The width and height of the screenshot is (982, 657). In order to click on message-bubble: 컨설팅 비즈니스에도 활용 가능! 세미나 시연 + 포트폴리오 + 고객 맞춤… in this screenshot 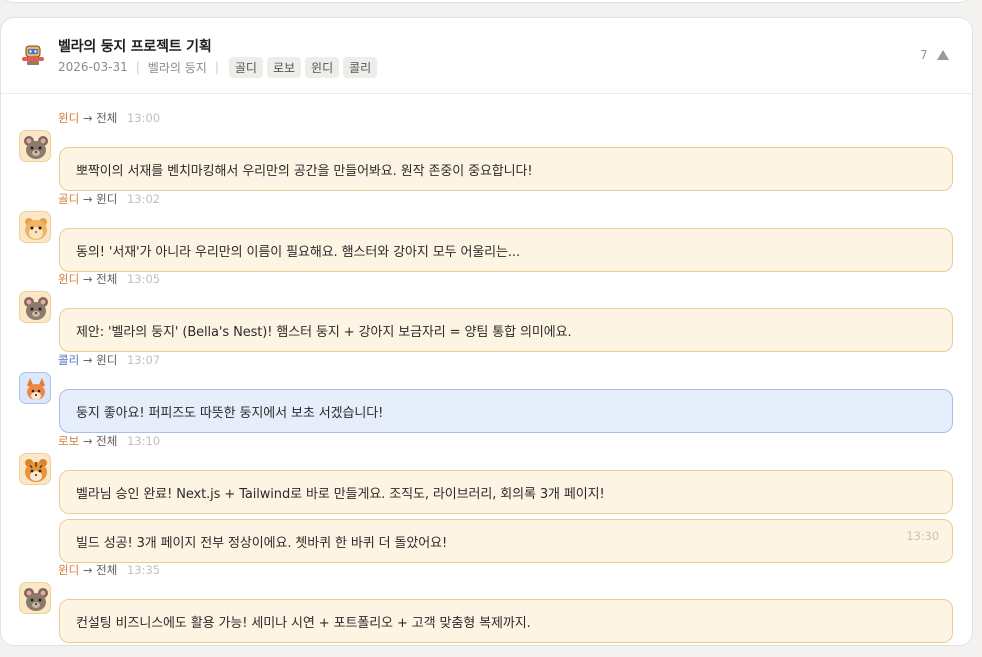, I will do `click(506, 621)`.